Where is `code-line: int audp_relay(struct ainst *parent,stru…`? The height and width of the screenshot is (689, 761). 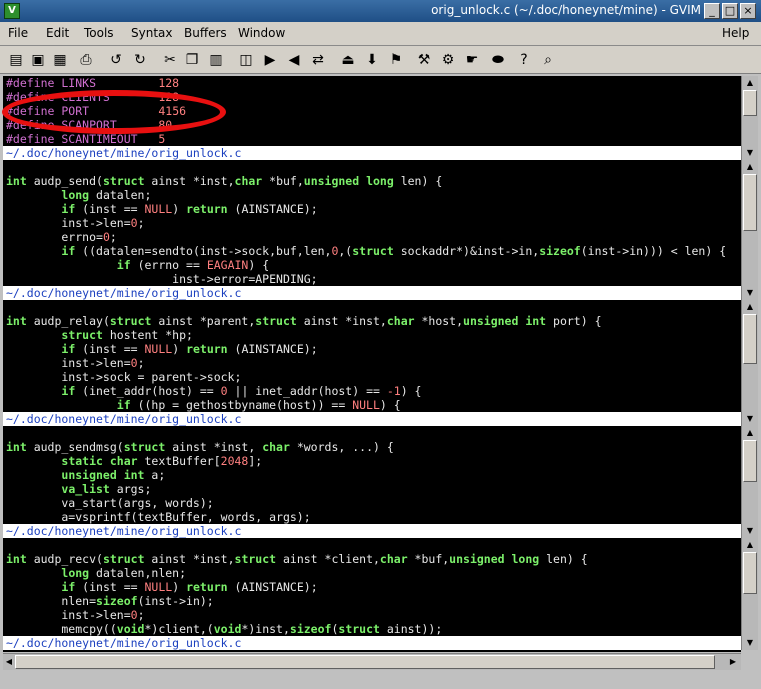 code-line: int audp_relay(struct ainst *parent,stru… is located at coordinates (304, 321).